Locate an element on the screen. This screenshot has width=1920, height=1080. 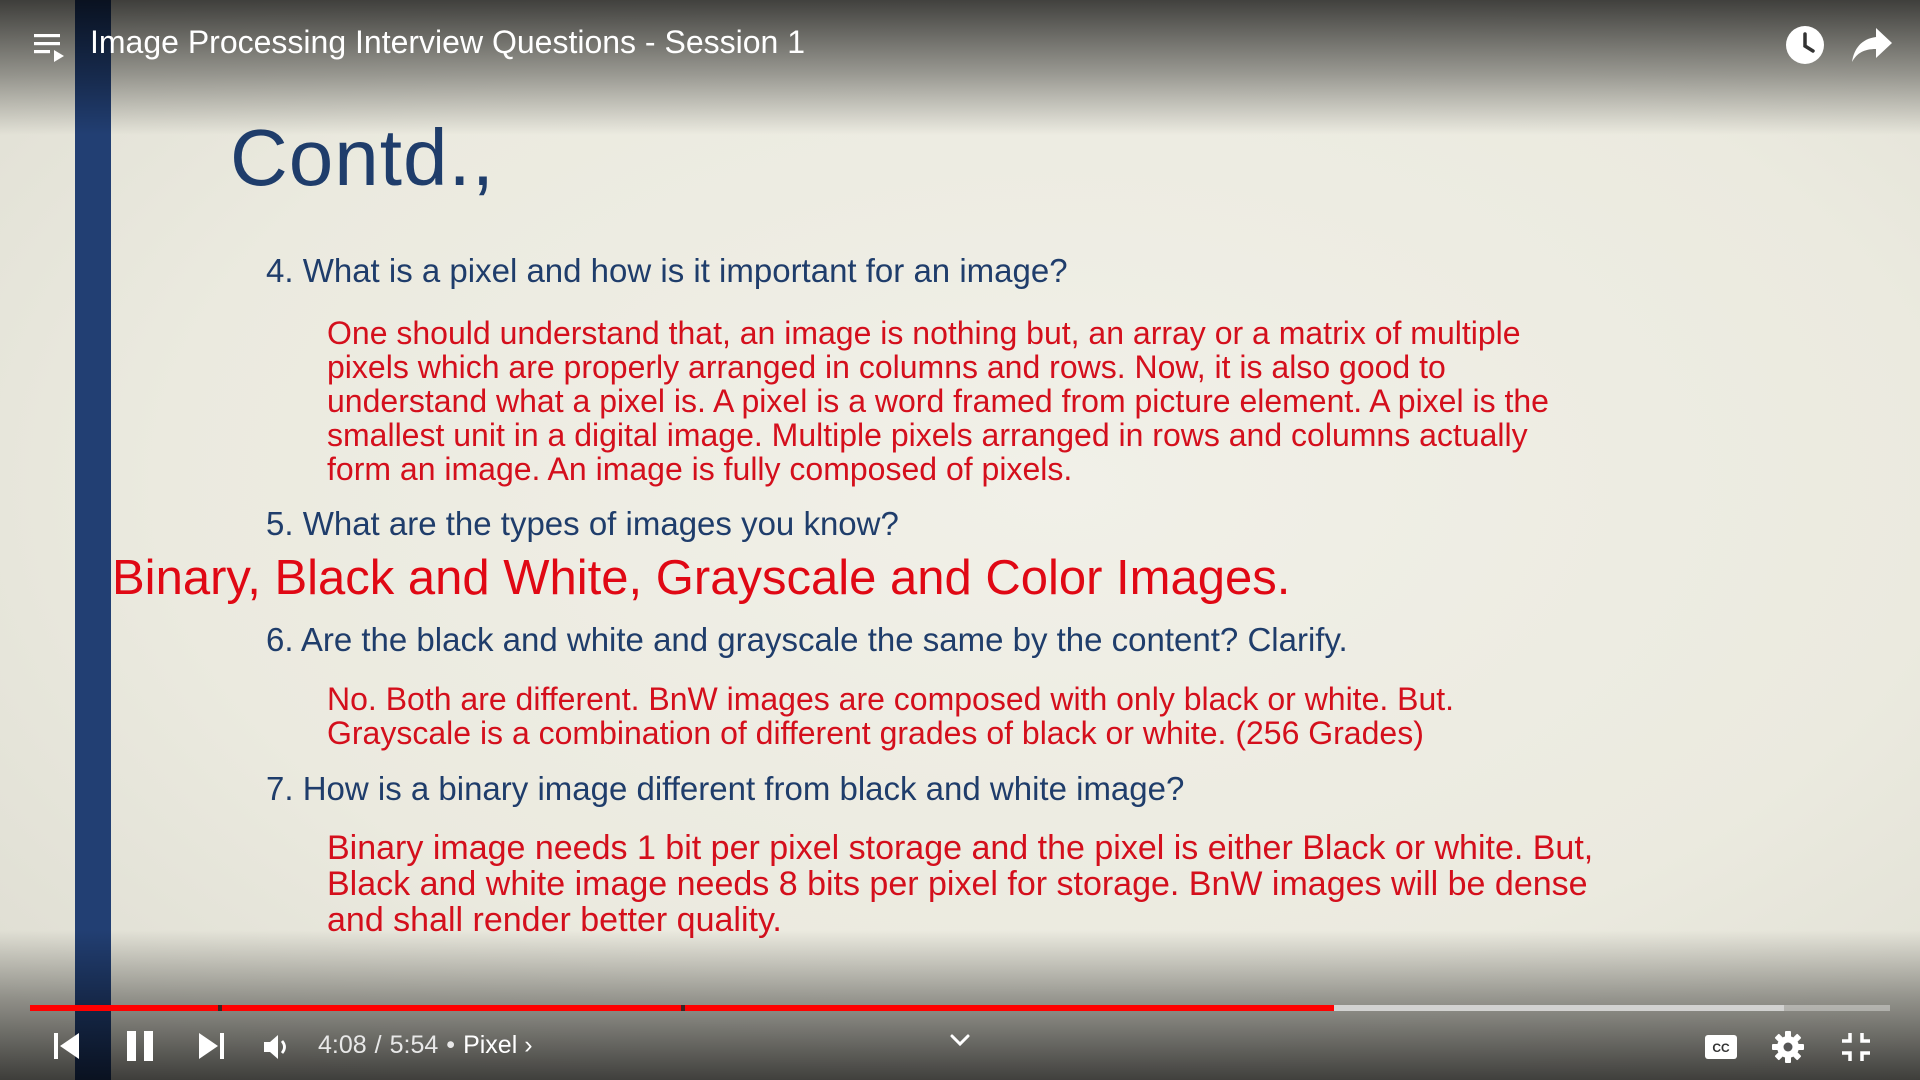
next-icon is located at coordinates (211, 1046).